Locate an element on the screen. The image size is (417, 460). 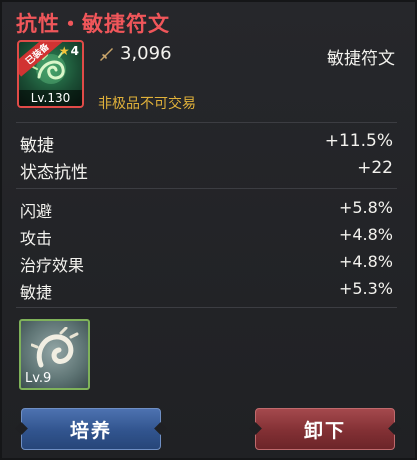
sub-stat-row: 敏捷 +5.3% is located at coordinates (206, 291).